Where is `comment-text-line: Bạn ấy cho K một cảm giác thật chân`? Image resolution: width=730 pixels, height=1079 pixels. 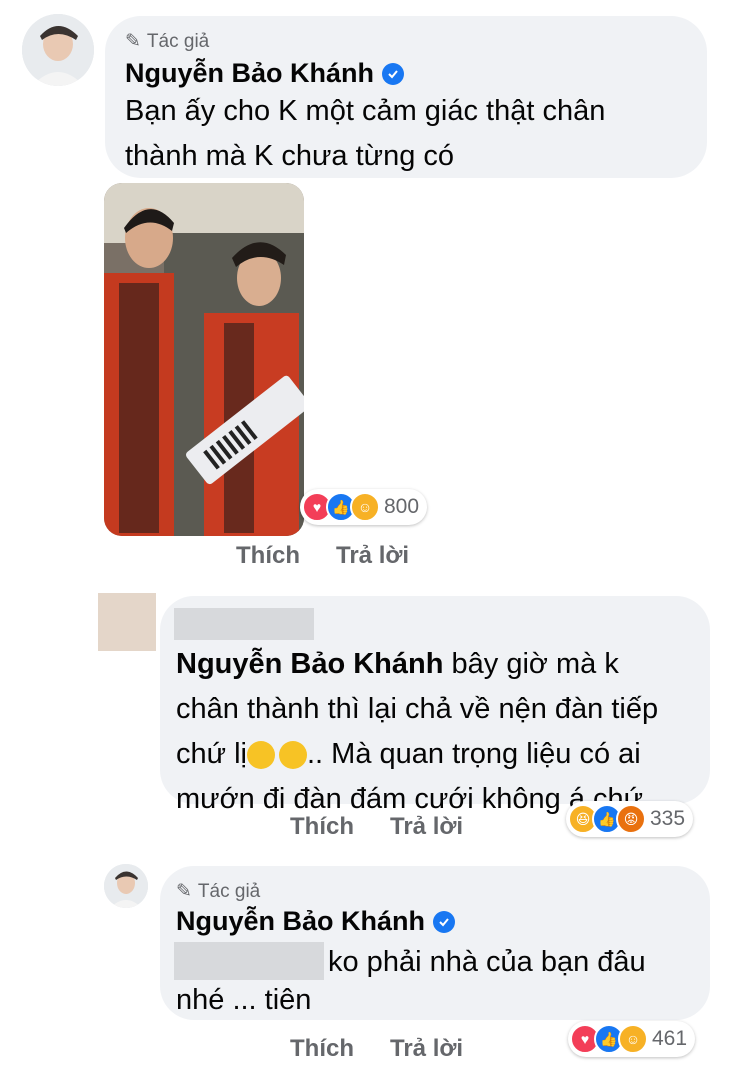 comment-text-line: Bạn ấy cho K một cảm giác thật chân is located at coordinates (365, 111).